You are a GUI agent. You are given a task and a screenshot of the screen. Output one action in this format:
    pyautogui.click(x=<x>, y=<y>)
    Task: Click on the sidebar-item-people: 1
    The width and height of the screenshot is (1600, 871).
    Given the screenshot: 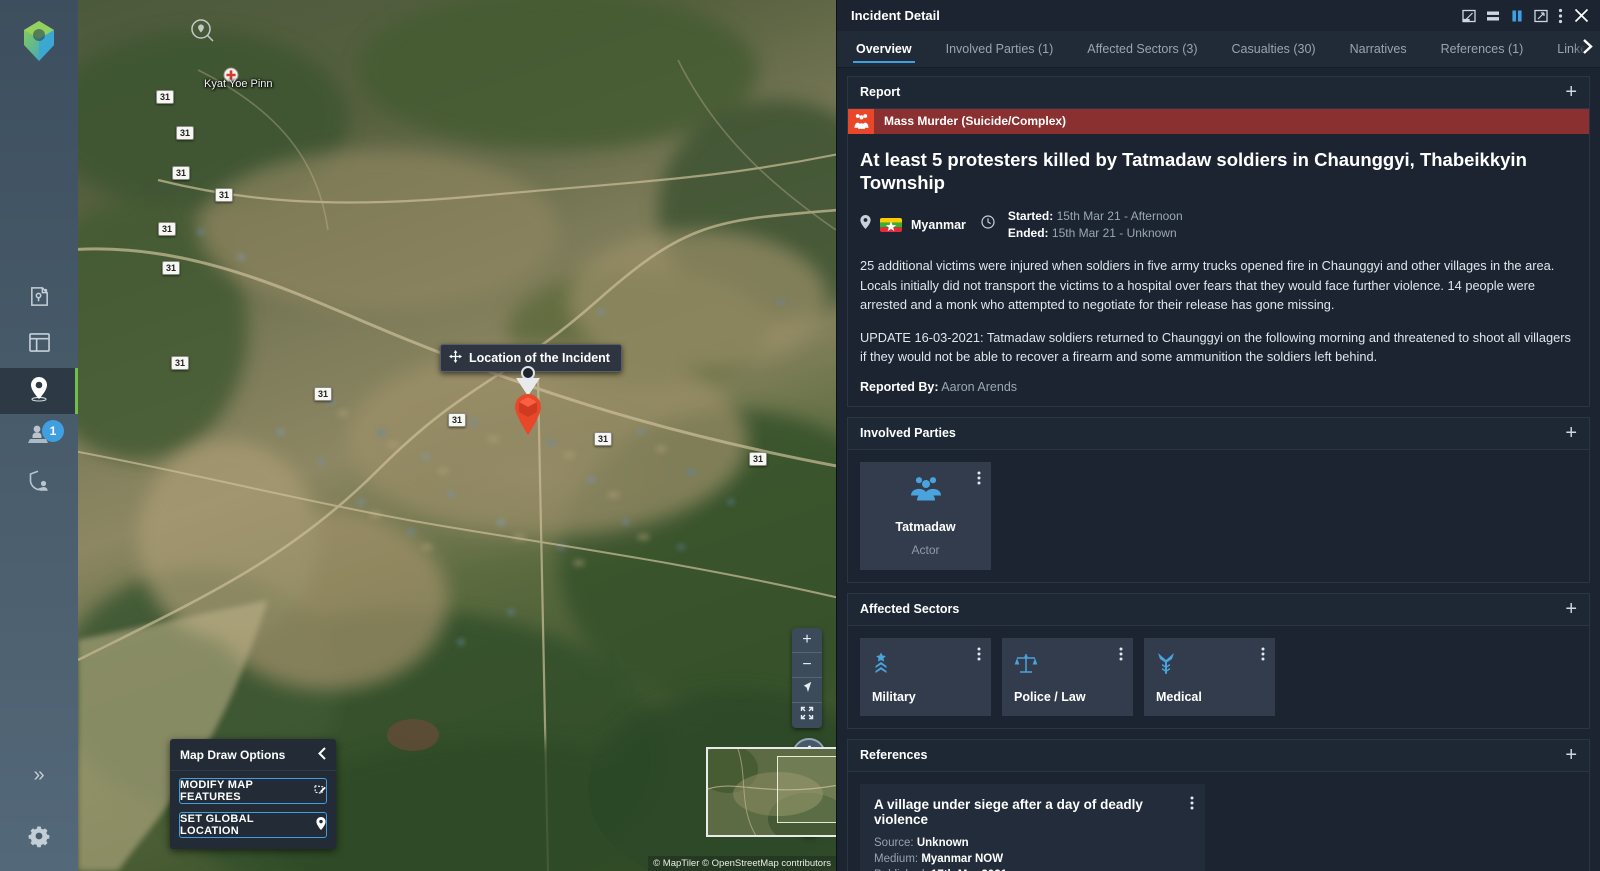 What is the action you would take?
    pyautogui.click(x=39, y=437)
    